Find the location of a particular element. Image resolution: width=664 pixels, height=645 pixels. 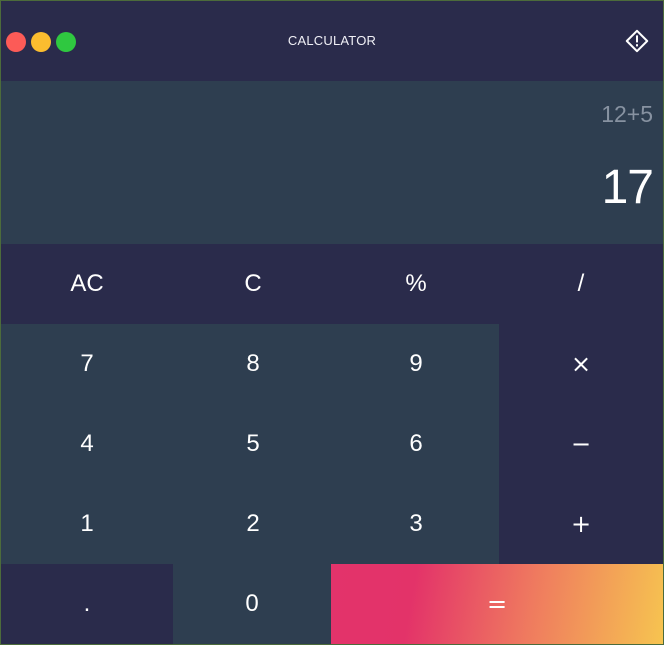

digit-3-button: 3 is located at coordinates (416, 524).